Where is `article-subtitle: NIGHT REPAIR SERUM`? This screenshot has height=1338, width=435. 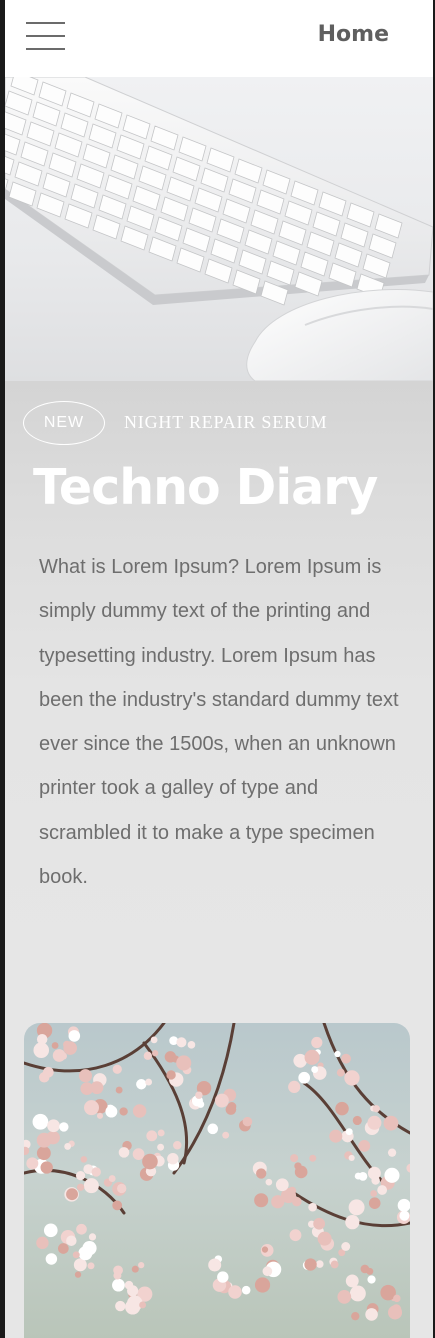 article-subtitle: NIGHT REPAIR SERUM is located at coordinates (226, 422).